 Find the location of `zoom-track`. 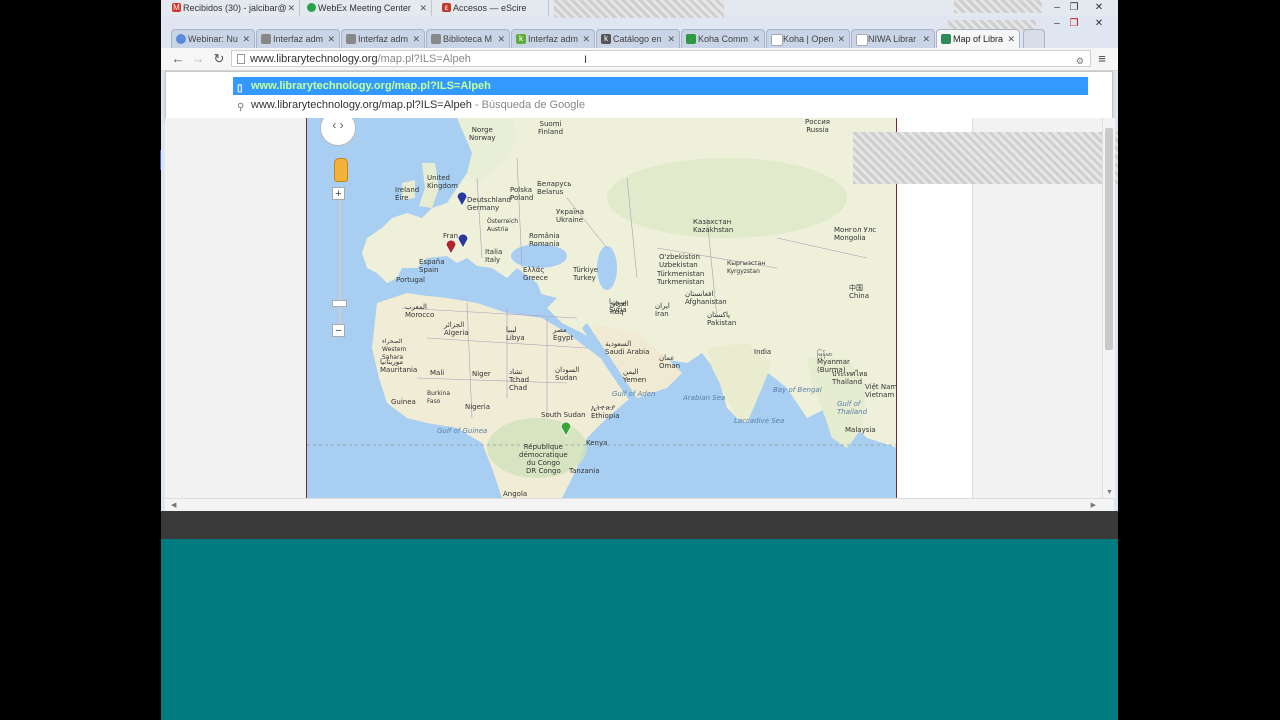

zoom-track is located at coordinates (340, 263).